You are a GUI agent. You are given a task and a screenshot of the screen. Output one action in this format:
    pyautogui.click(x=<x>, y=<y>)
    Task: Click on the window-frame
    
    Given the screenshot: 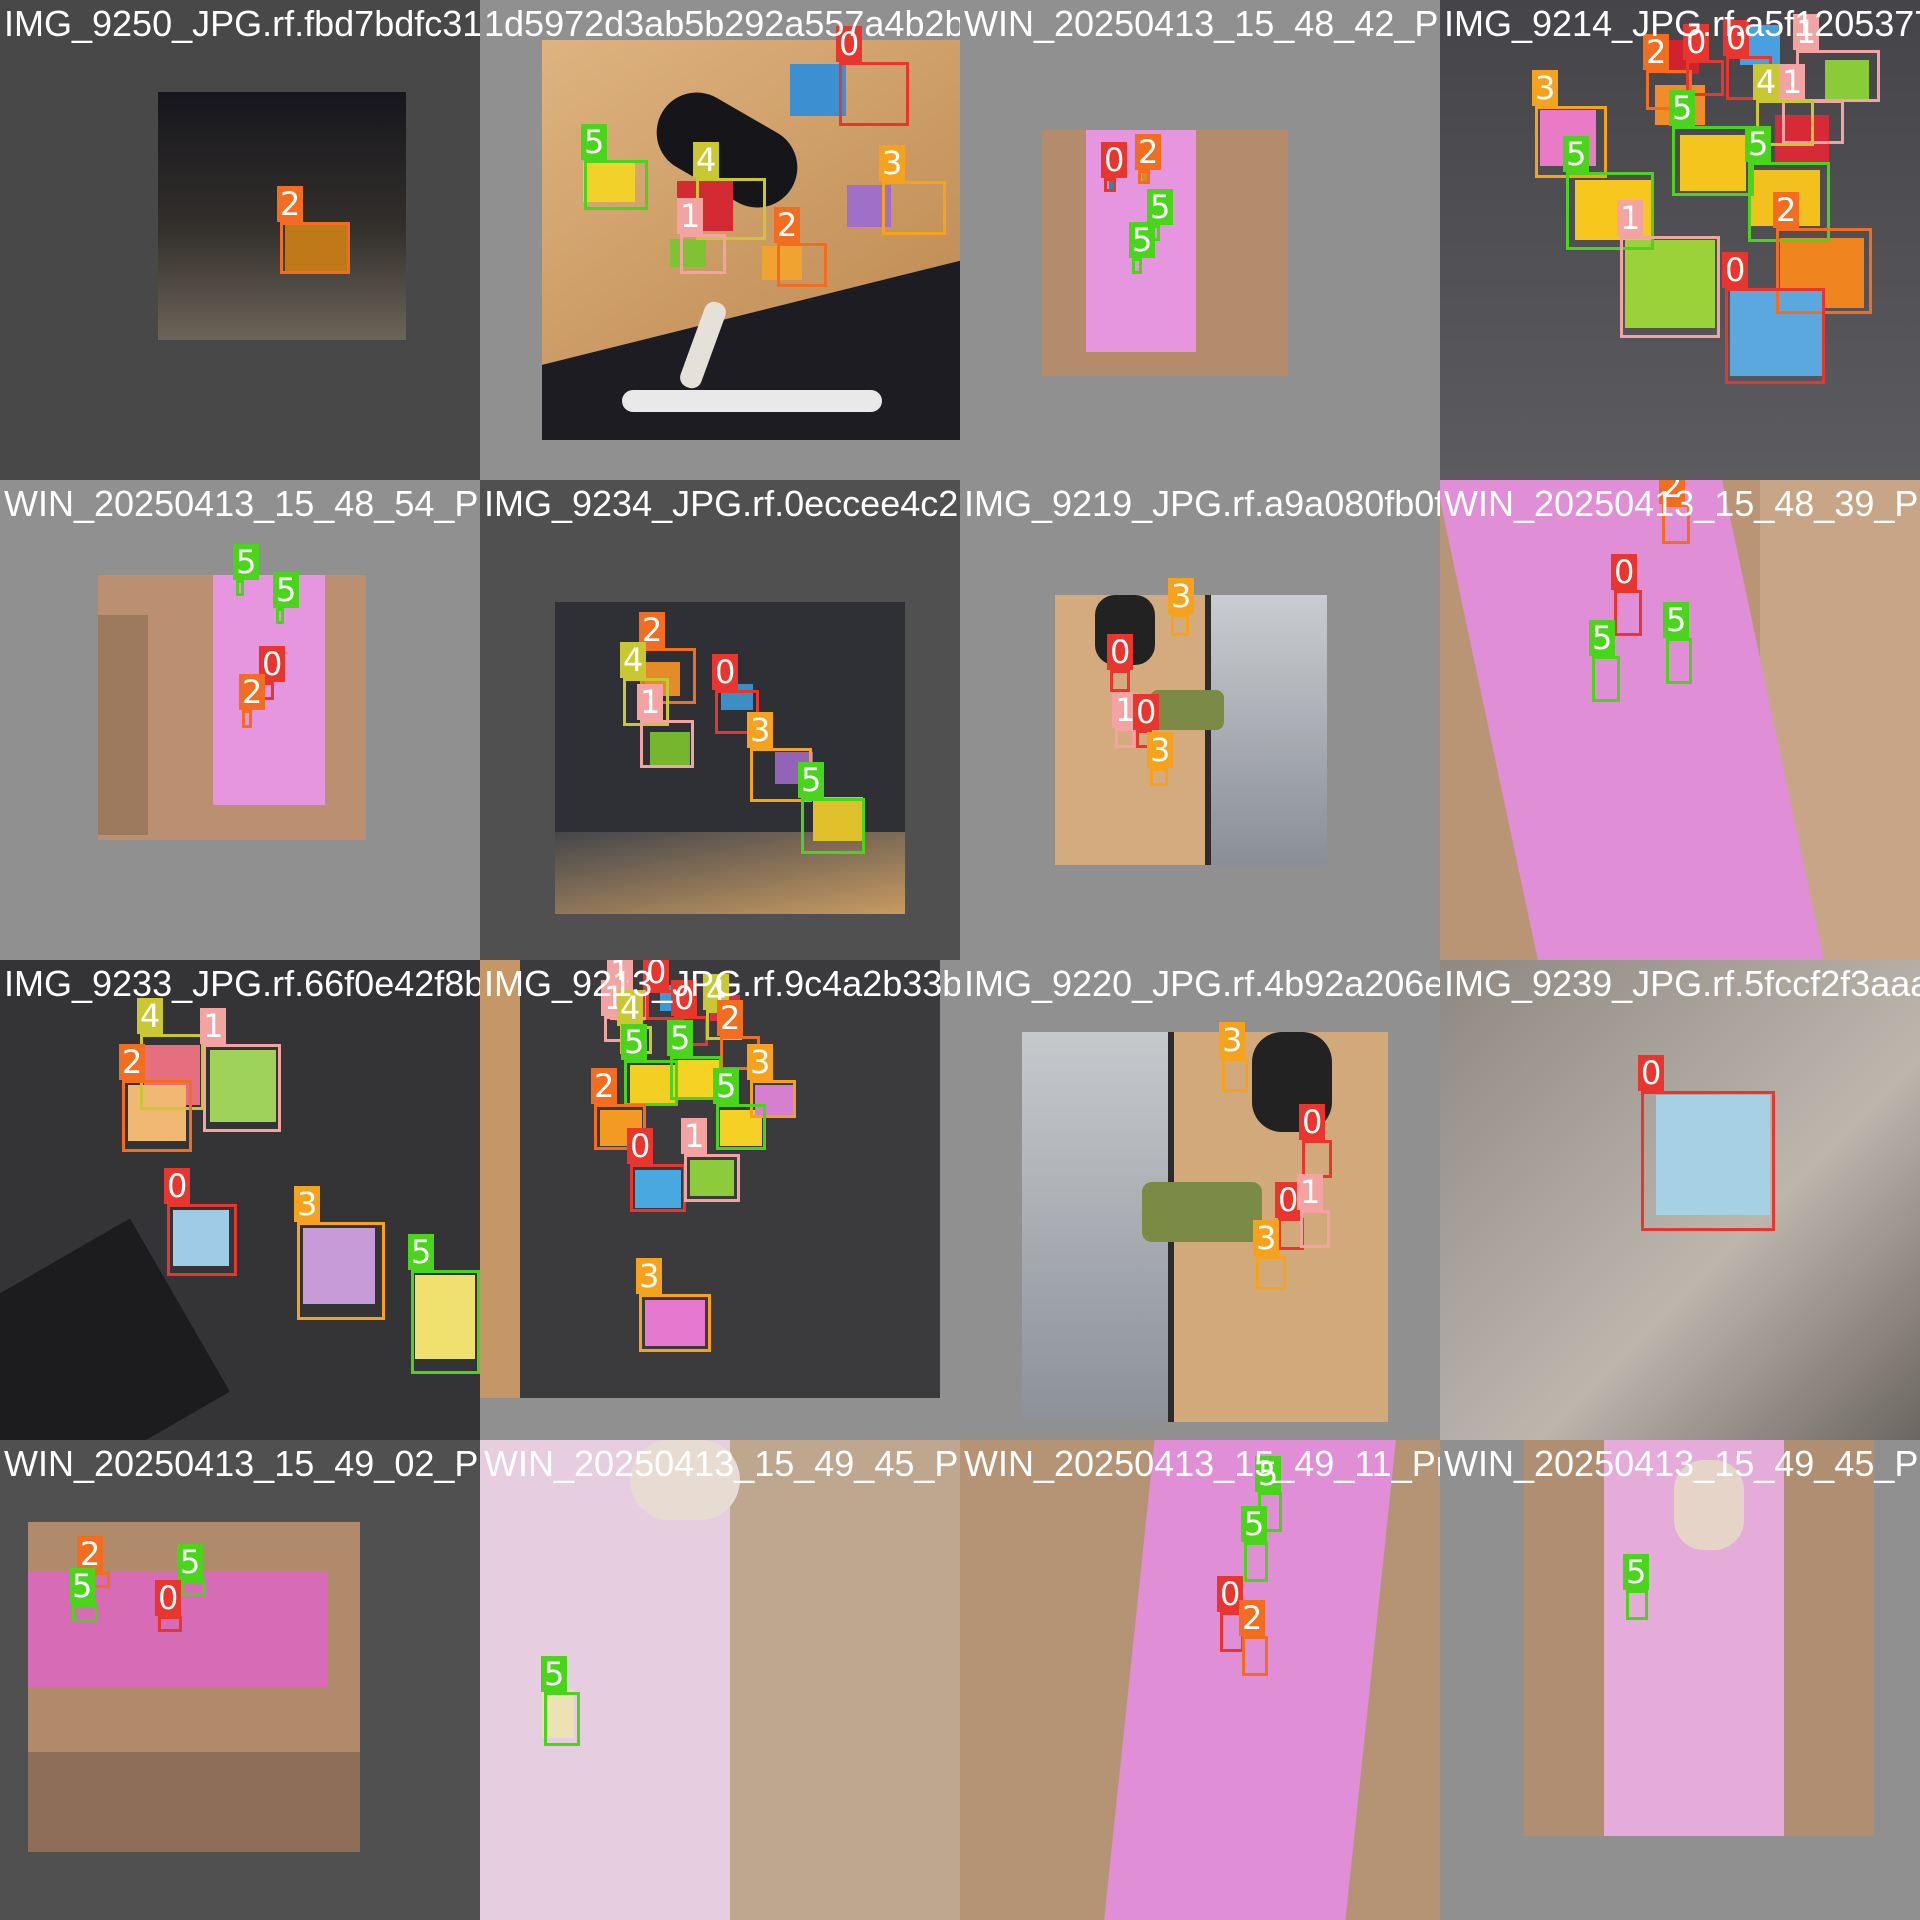 What is the action you would take?
    pyautogui.click(x=1208, y=730)
    